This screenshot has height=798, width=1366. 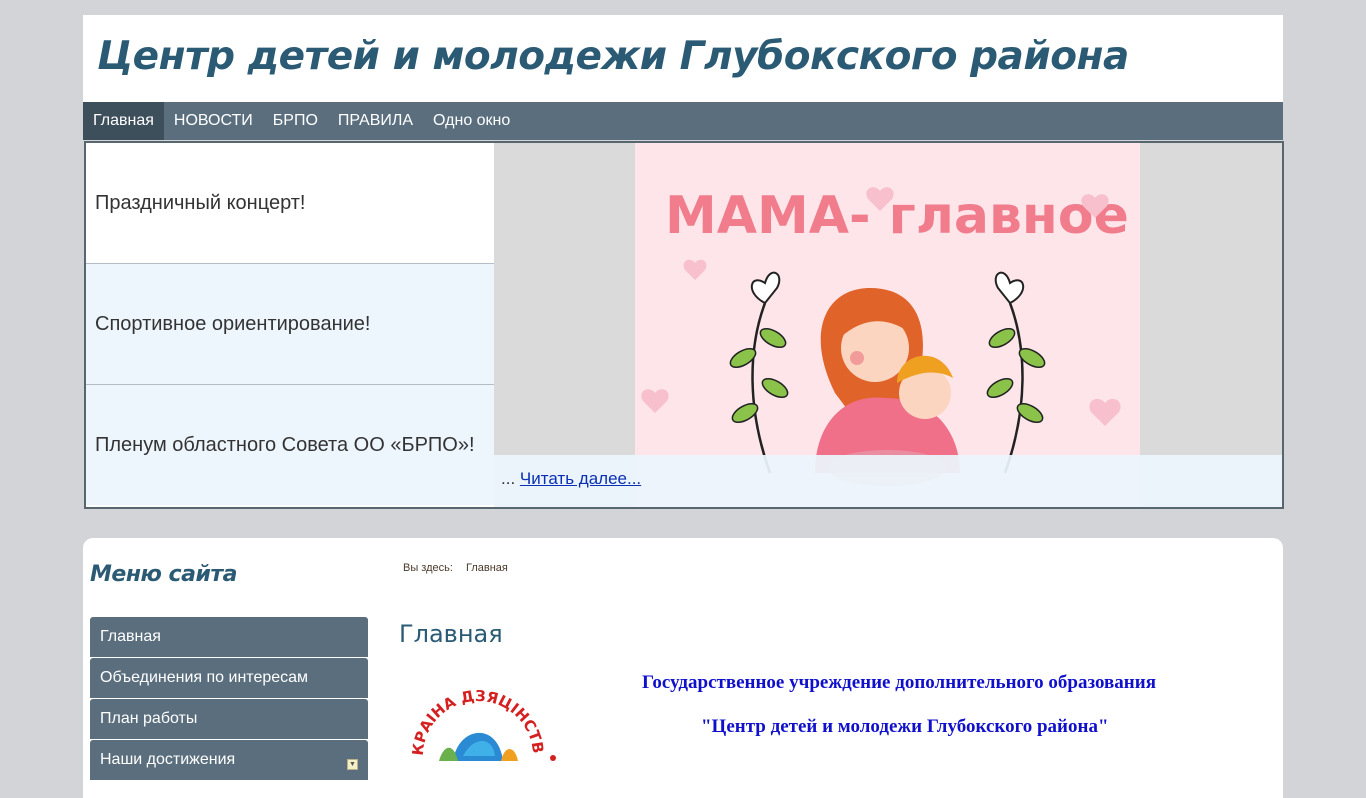 I want to click on news-item: Спортивное ориентирование!, so click(x=290, y=324).